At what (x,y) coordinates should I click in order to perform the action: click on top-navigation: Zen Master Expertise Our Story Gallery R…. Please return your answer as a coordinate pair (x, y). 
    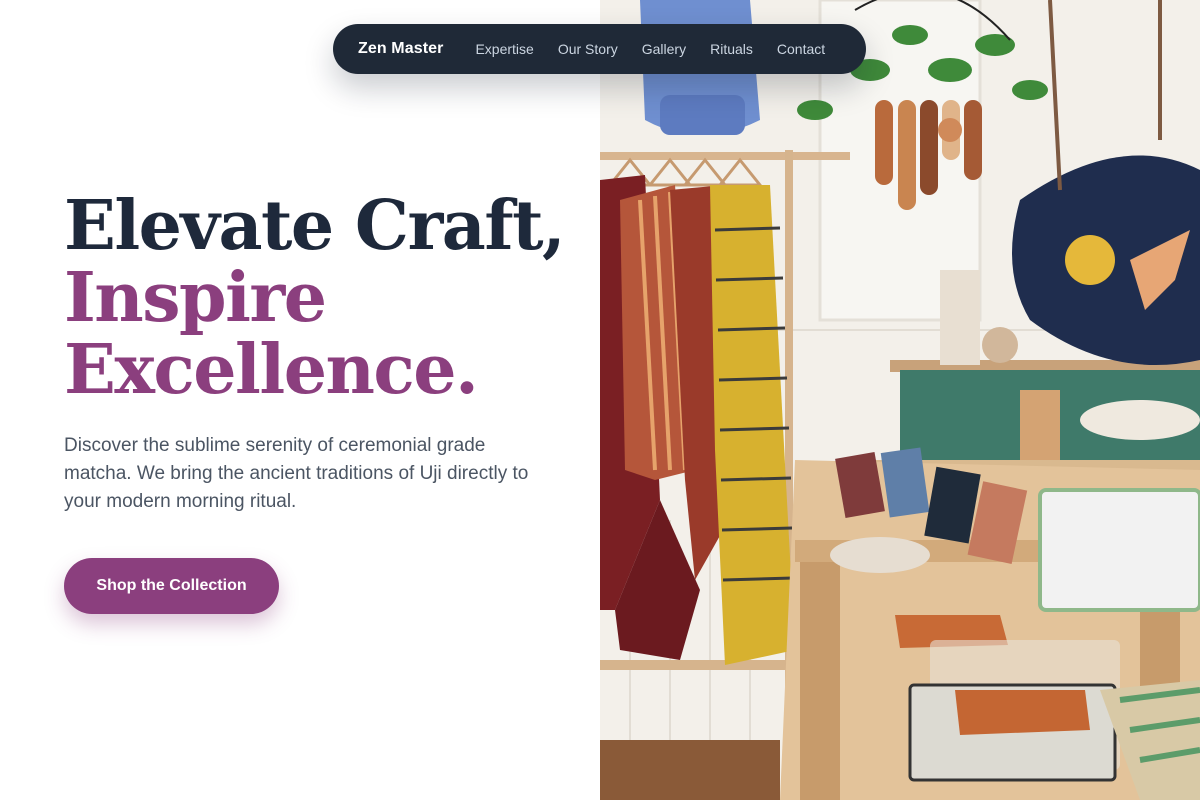
    Looking at the image, I should click on (599, 49).